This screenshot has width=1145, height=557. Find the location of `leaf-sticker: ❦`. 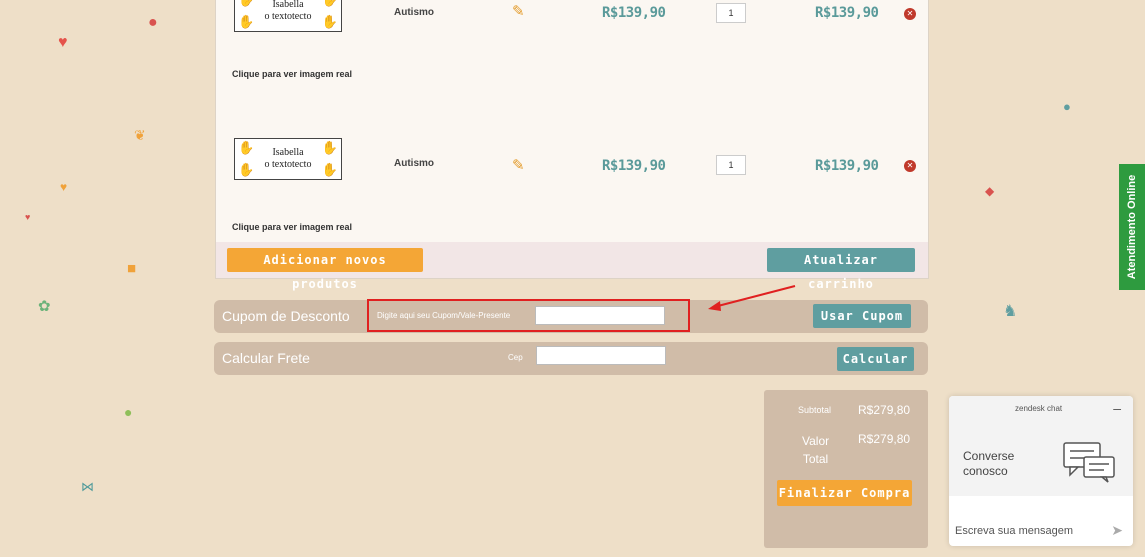

leaf-sticker: ❦ is located at coordinates (140, 135).